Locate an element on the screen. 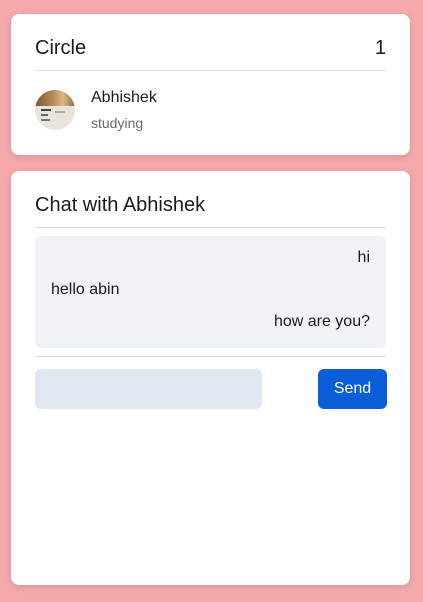 This screenshot has width=423, height=602. message-incoming: hello abin is located at coordinates (210, 290).